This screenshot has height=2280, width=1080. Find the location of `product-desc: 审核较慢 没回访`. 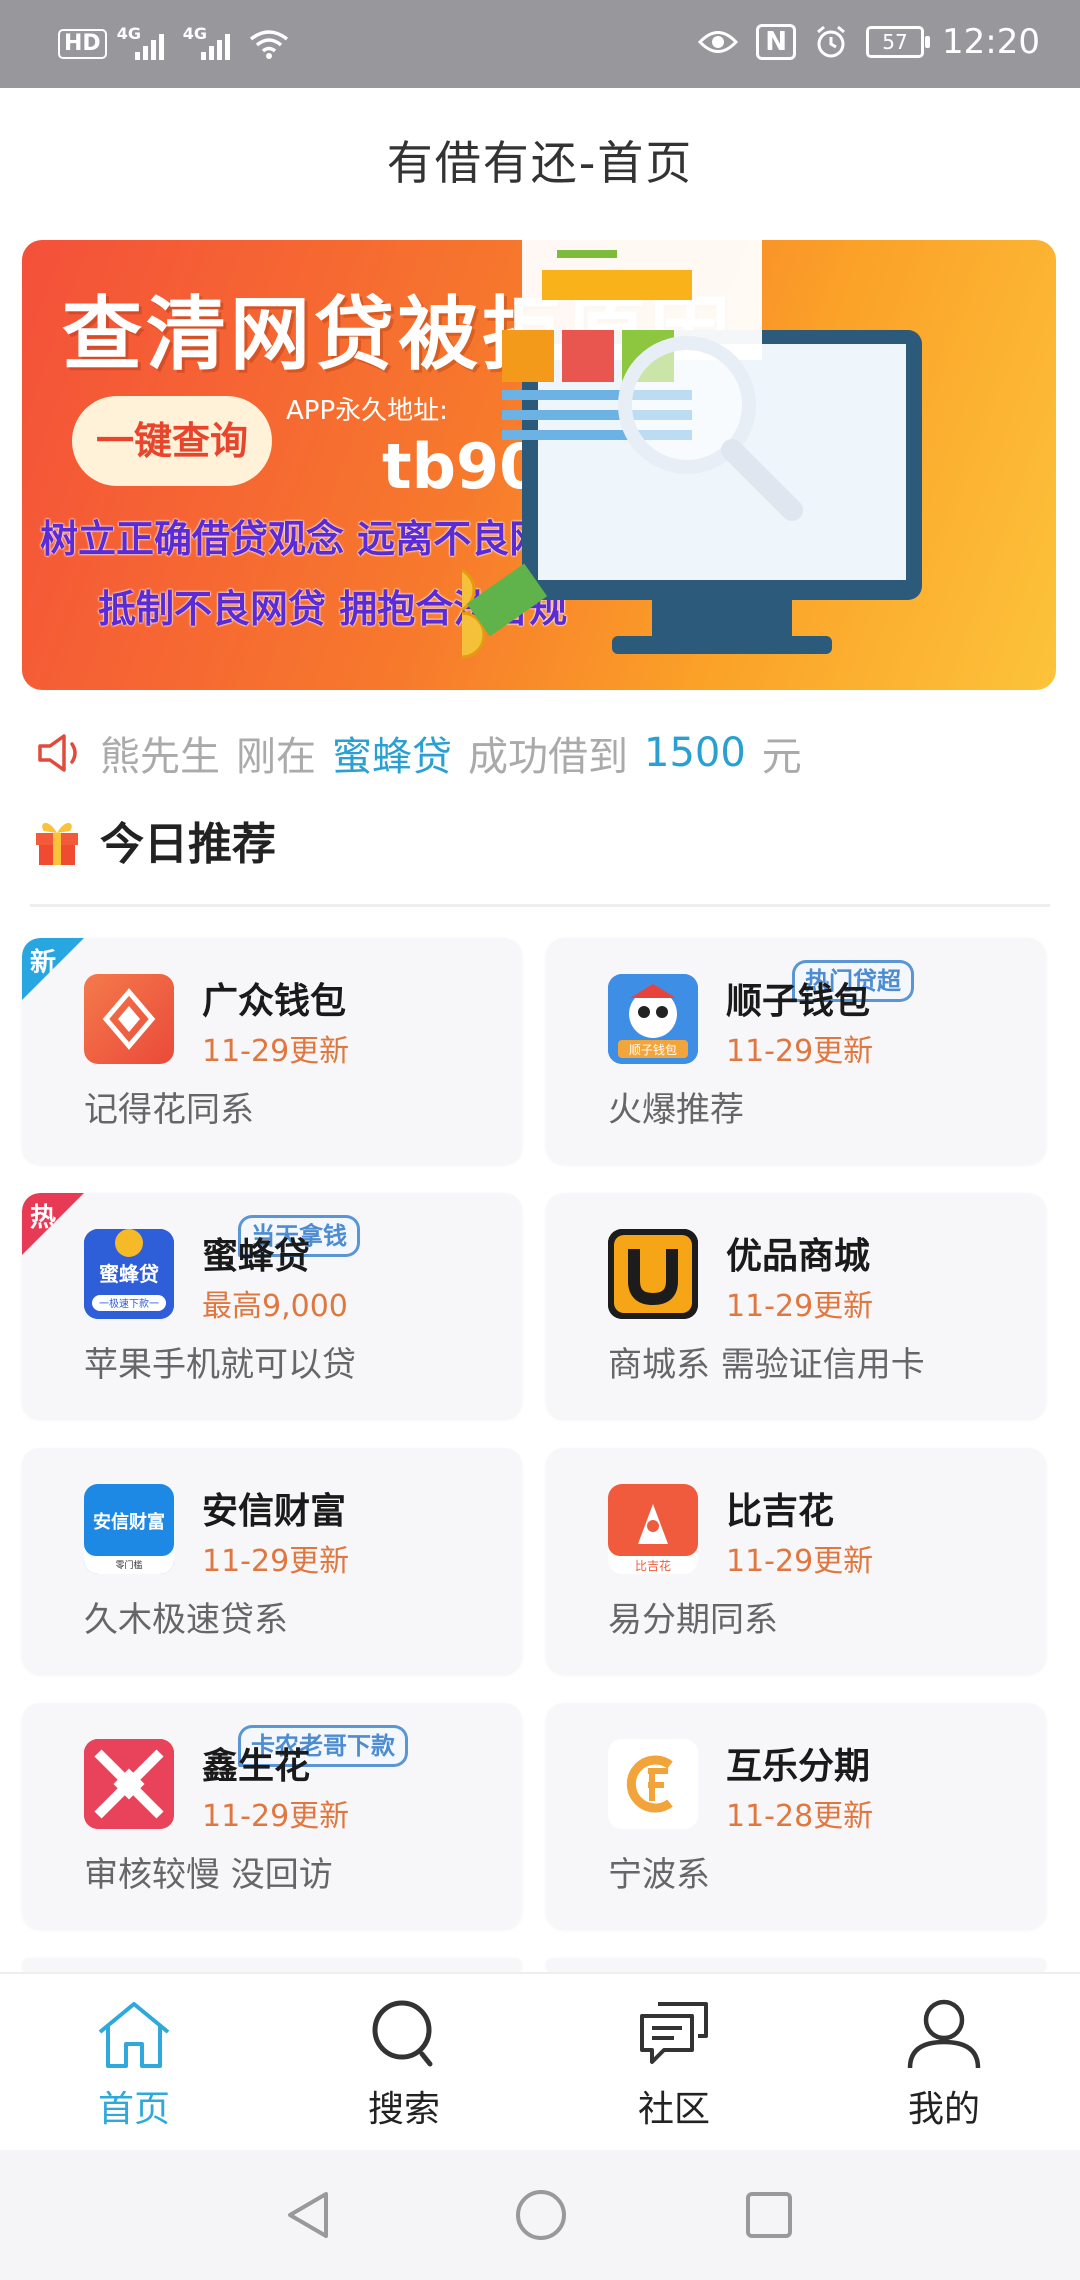

product-desc: 审核较慢 没回访 is located at coordinates (208, 1875).